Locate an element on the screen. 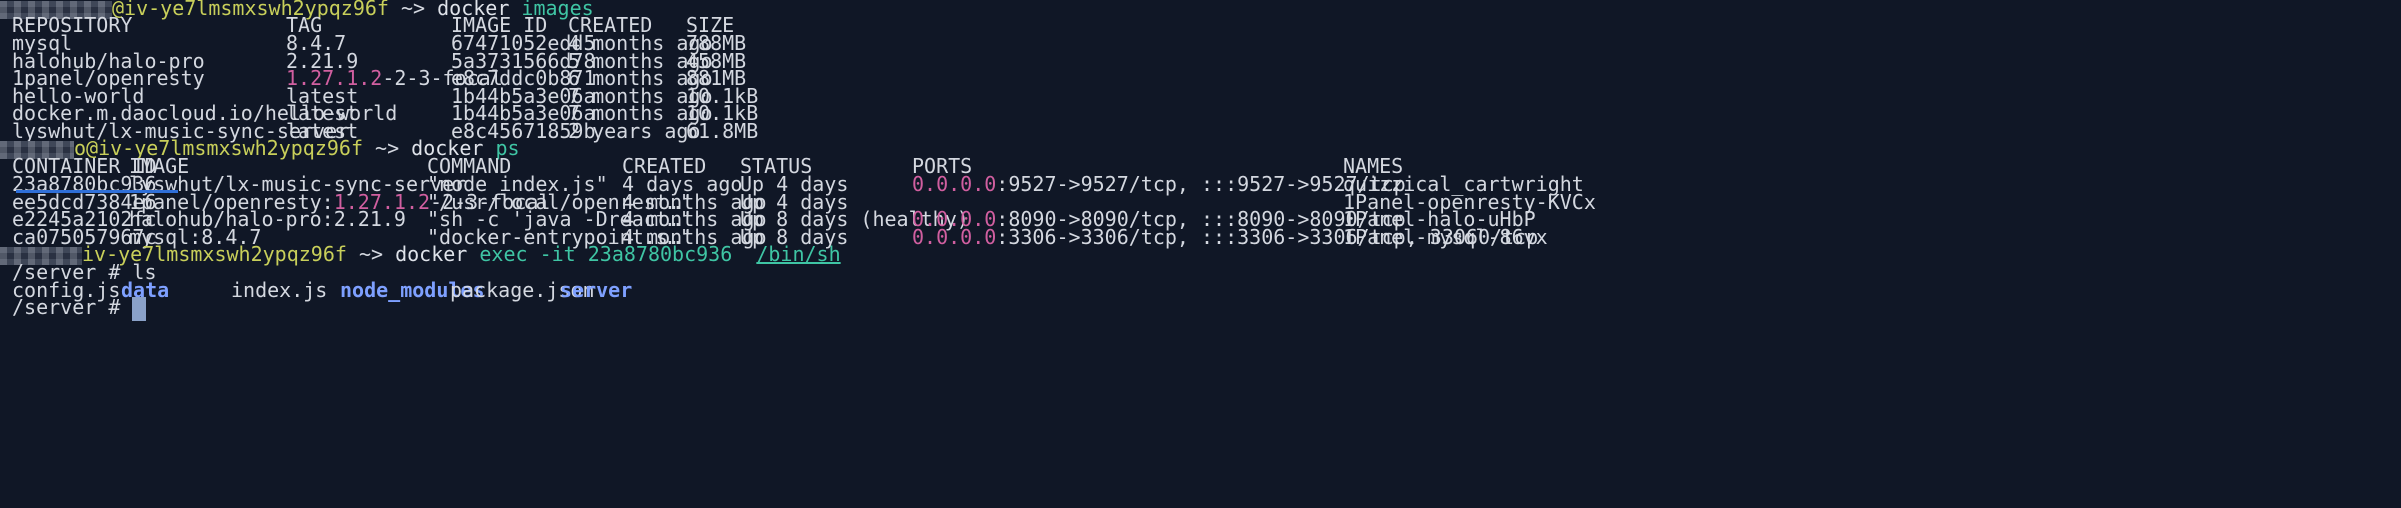 The width and height of the screenshot is (2401, 508). shell-line-current: /server # is located at coordinates (73, 307).